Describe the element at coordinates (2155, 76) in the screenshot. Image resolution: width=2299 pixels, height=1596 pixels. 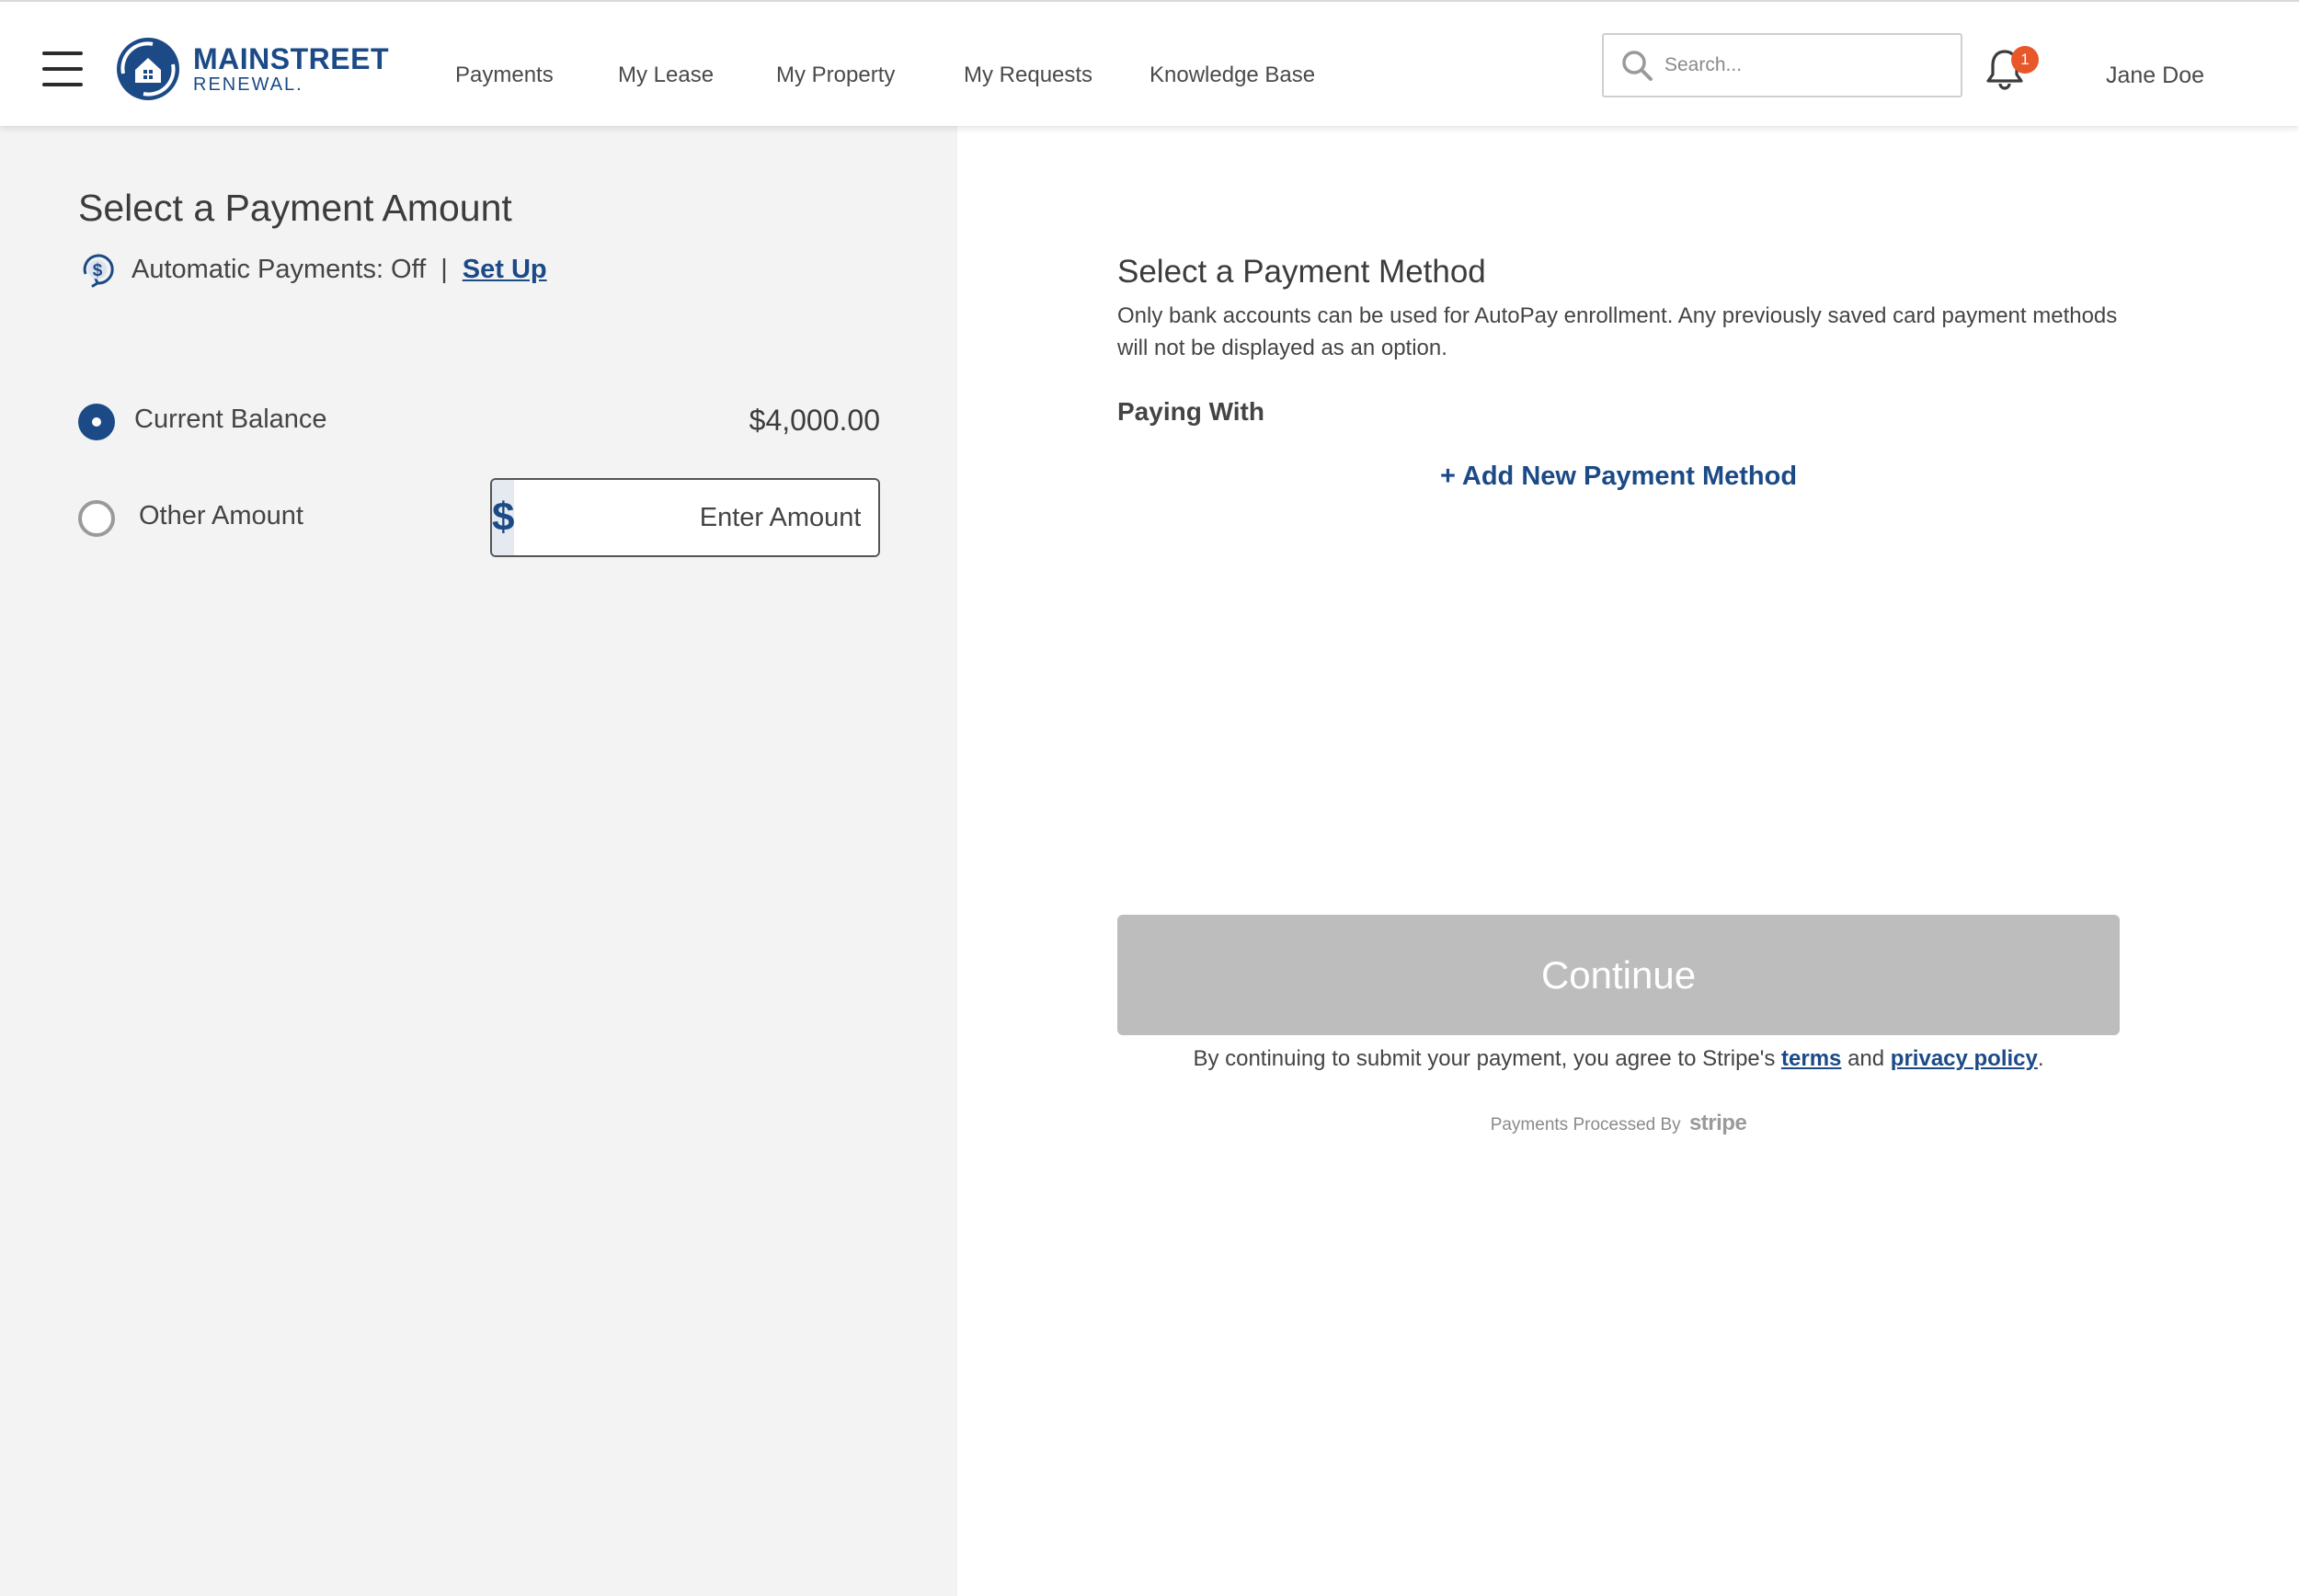
I see `user-menu: Jane Doe` at that location.